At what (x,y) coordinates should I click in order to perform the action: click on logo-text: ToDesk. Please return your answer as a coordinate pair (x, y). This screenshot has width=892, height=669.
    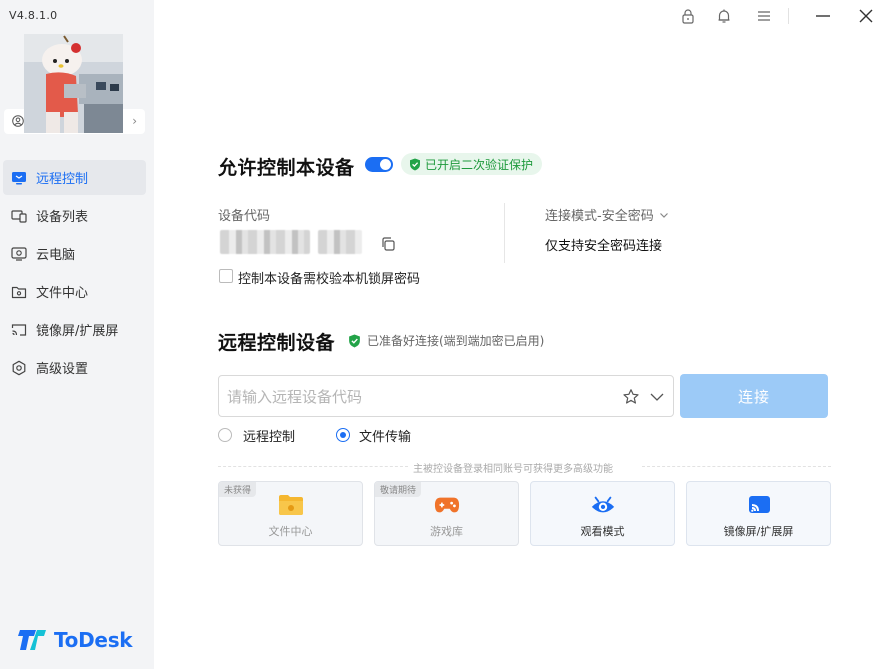
    Looking at the image, I should click on (93, 640).